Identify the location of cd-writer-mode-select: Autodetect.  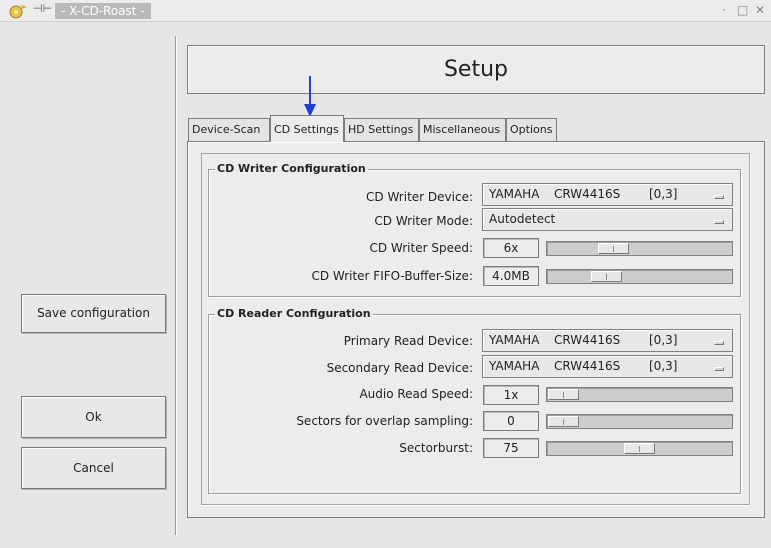
(607, 219).